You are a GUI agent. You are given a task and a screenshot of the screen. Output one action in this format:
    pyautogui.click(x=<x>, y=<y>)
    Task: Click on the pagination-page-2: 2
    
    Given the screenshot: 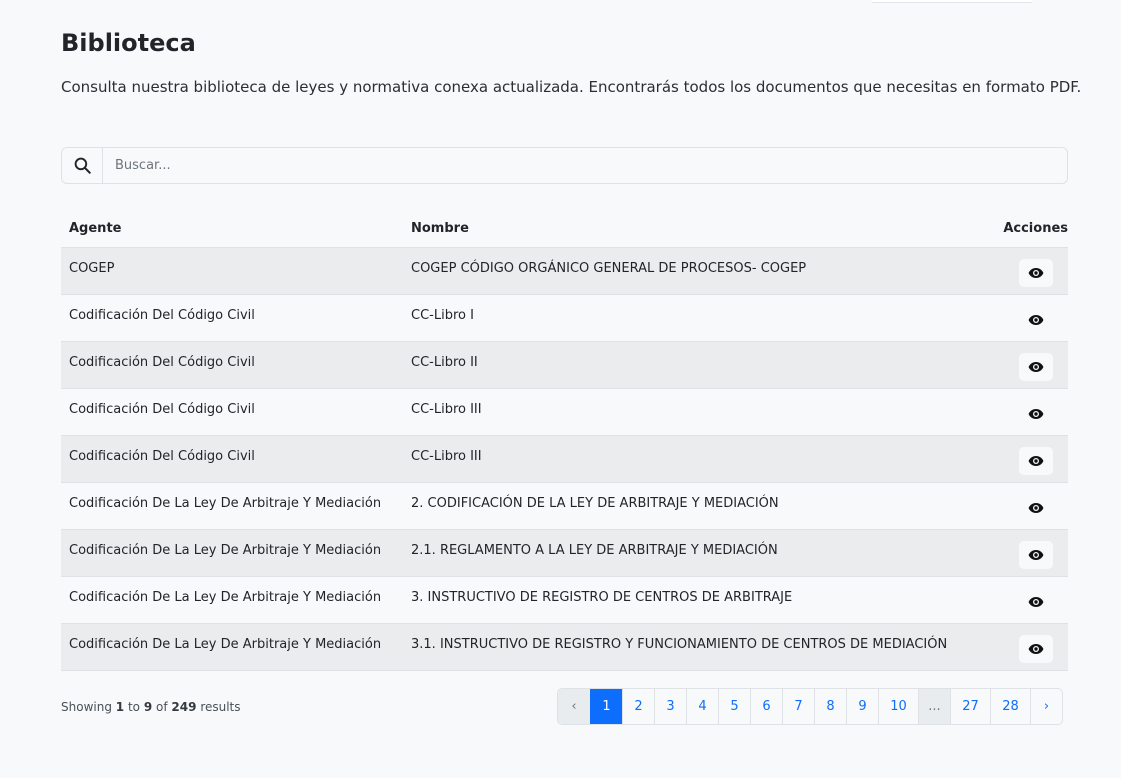 What is the action you would take?
    pyautogui.click(x=638, y=706)
    